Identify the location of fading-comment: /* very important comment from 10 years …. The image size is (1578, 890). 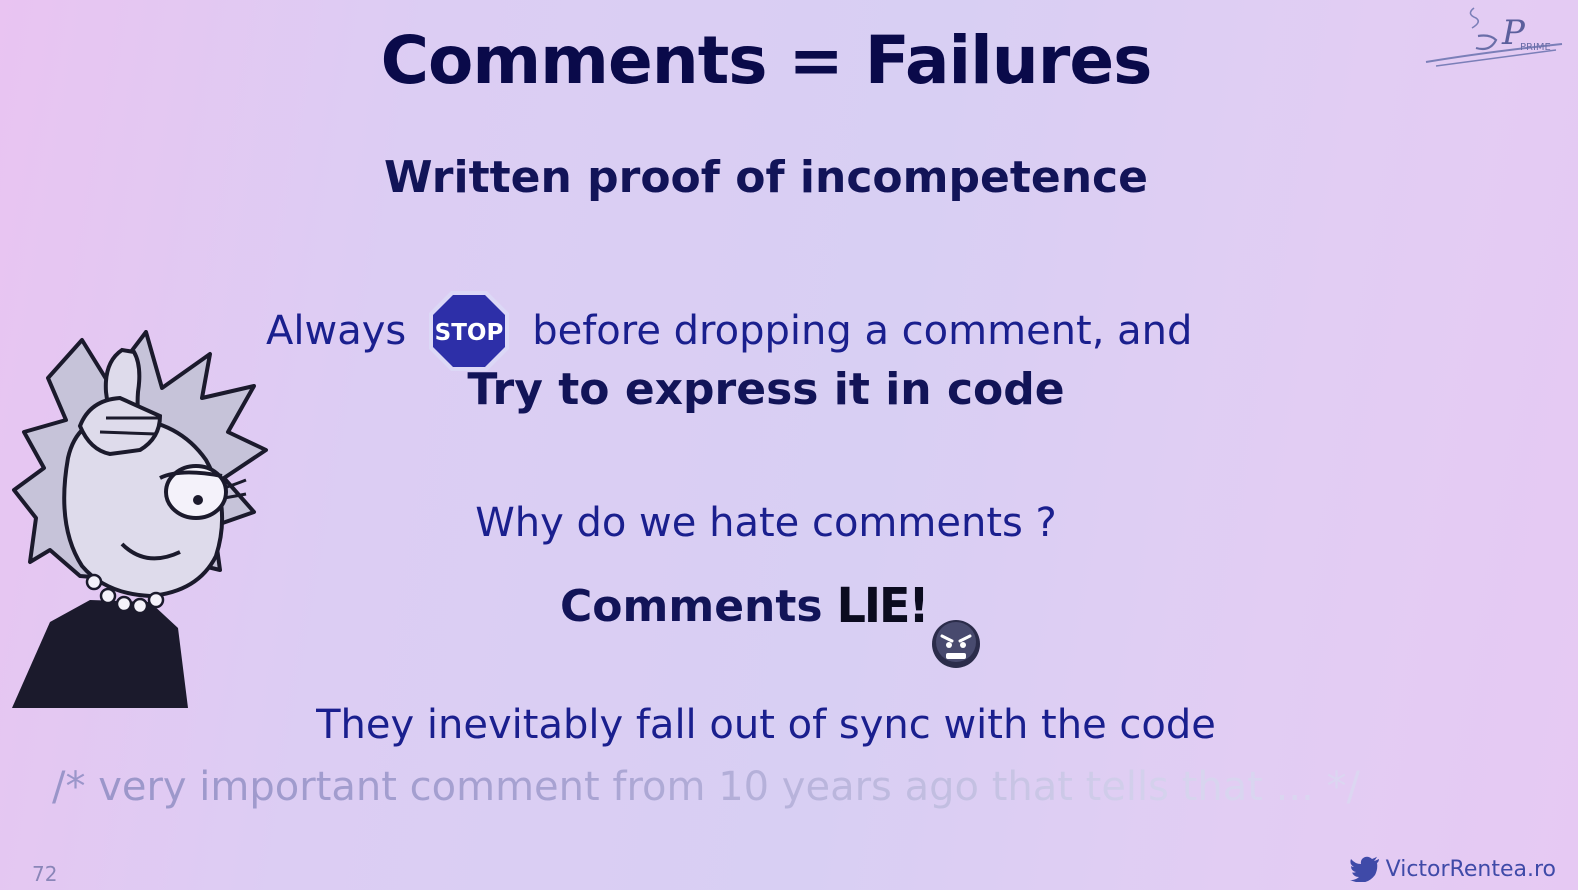
(706, 787).